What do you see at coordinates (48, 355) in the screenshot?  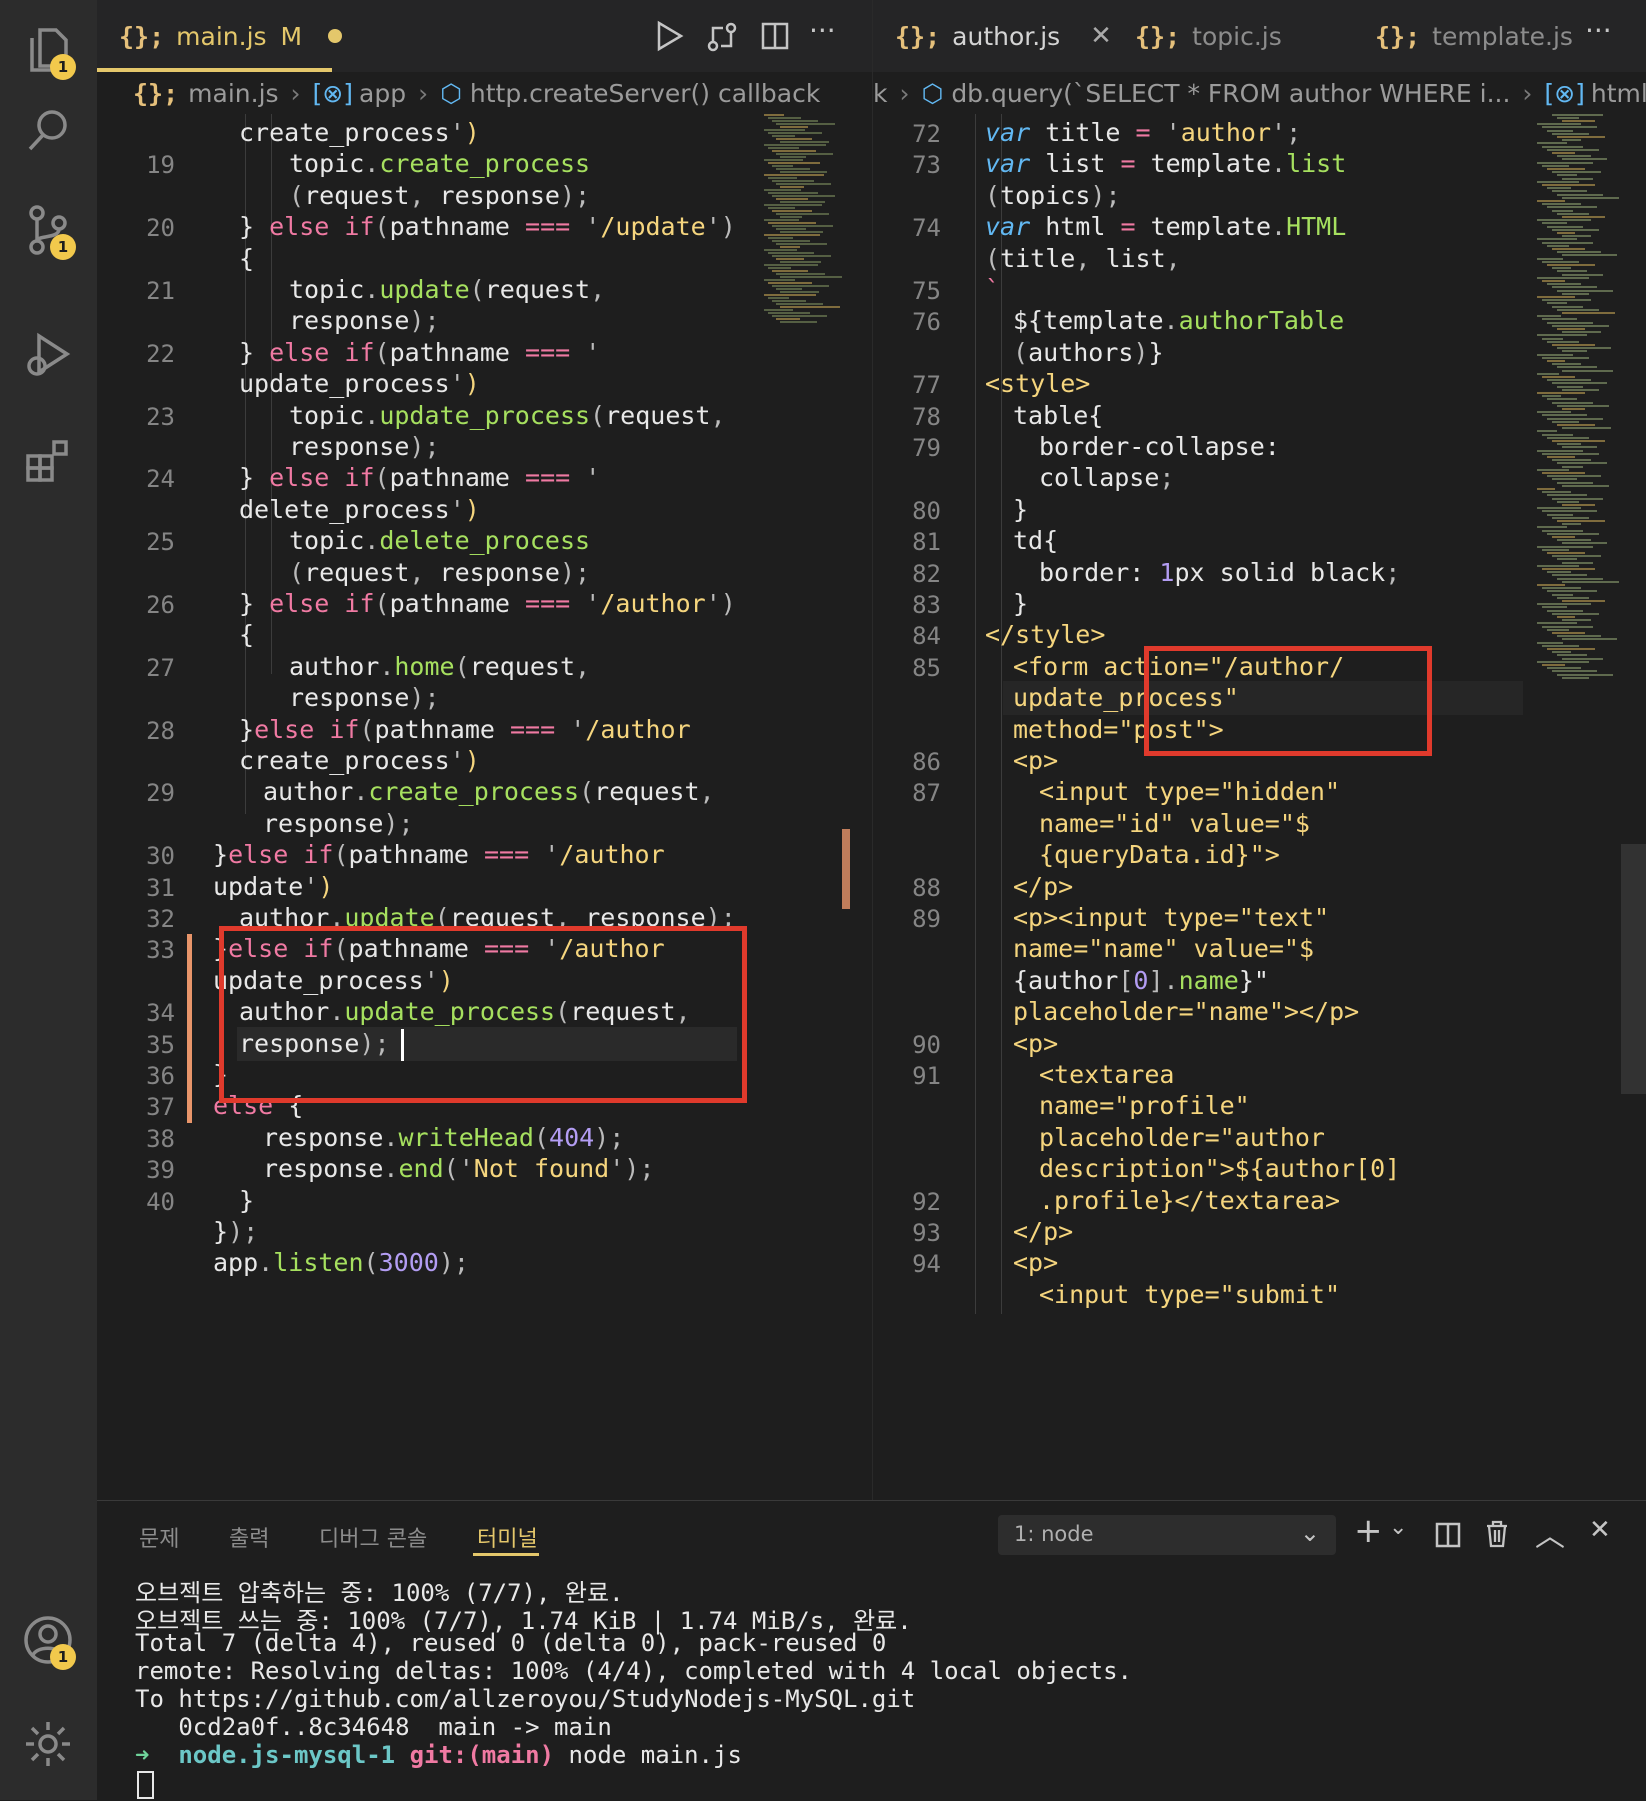 I see `run-debug-icon` at bounding box center [48, 355].